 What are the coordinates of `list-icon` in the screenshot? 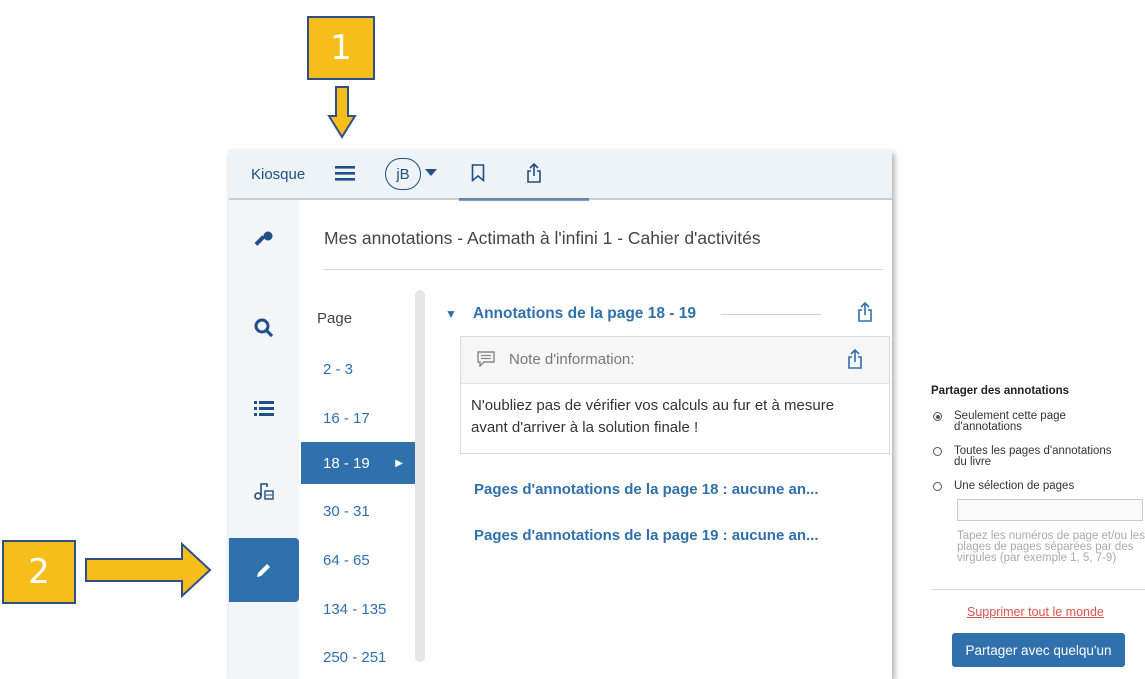 It's located at (264, 408).